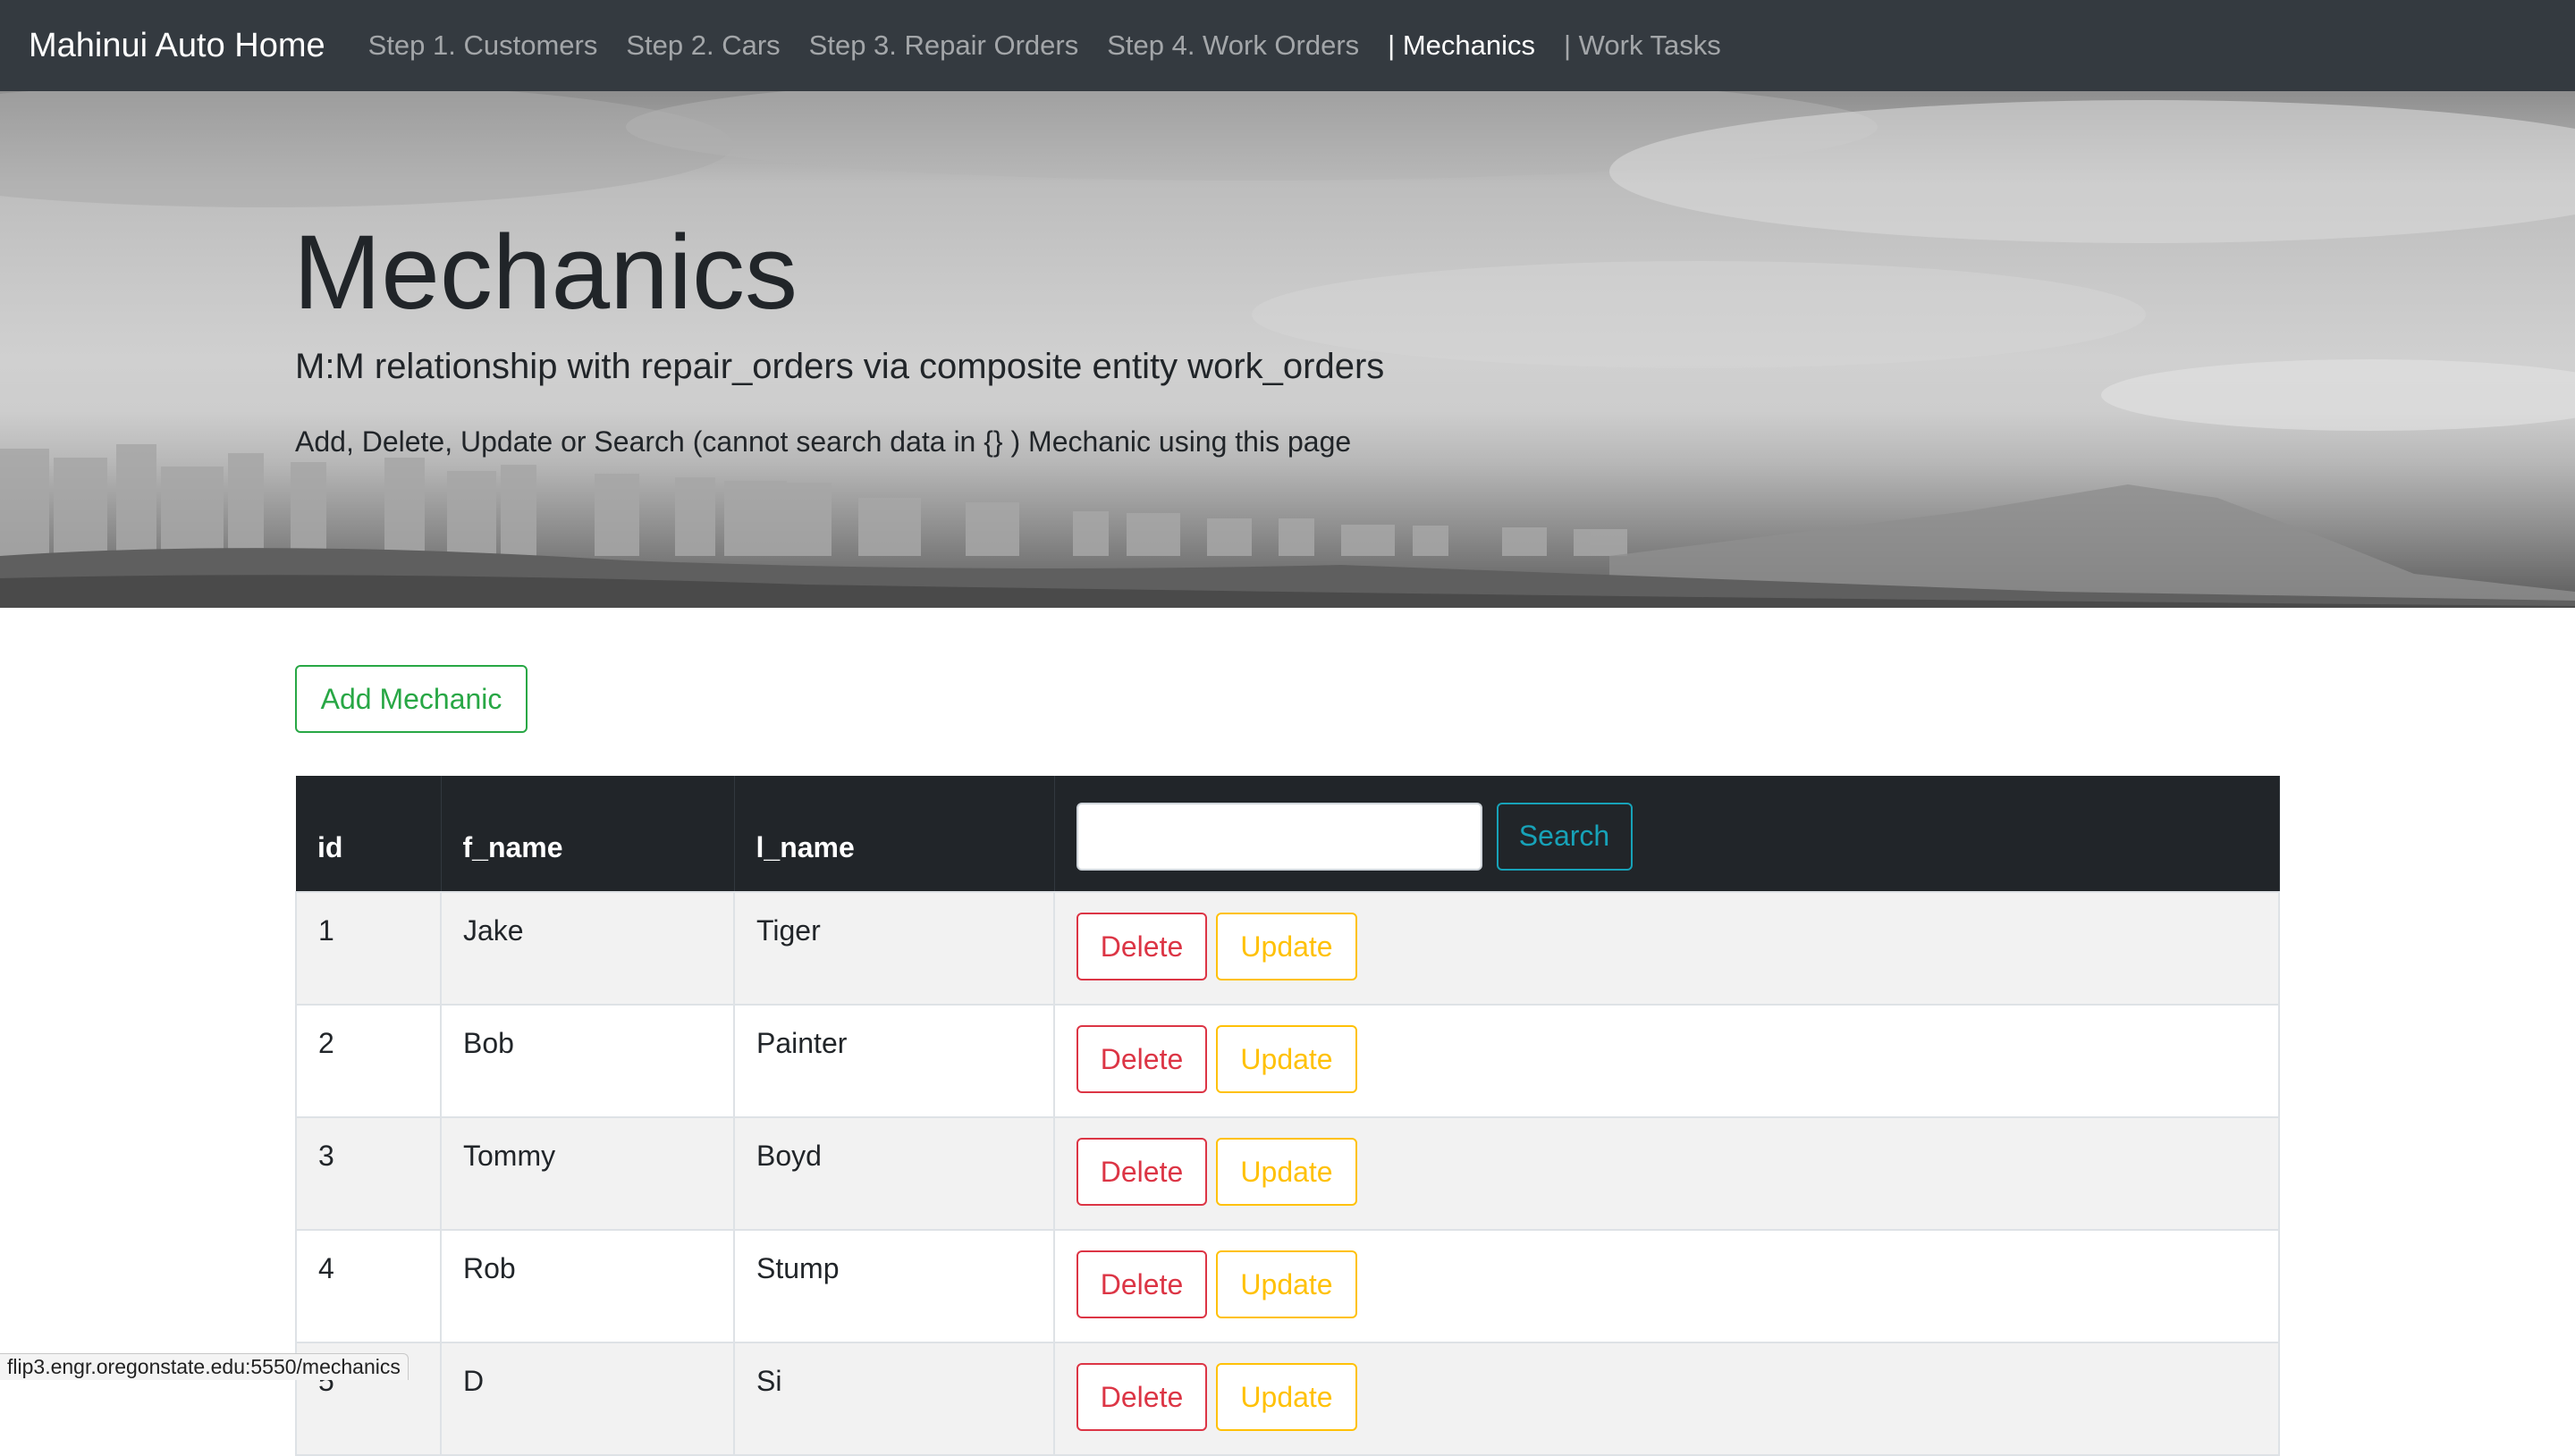  Describe the element at coordinates (587, 1173) in the screenshot. I see `cell-f-name: Tommy` at that location.